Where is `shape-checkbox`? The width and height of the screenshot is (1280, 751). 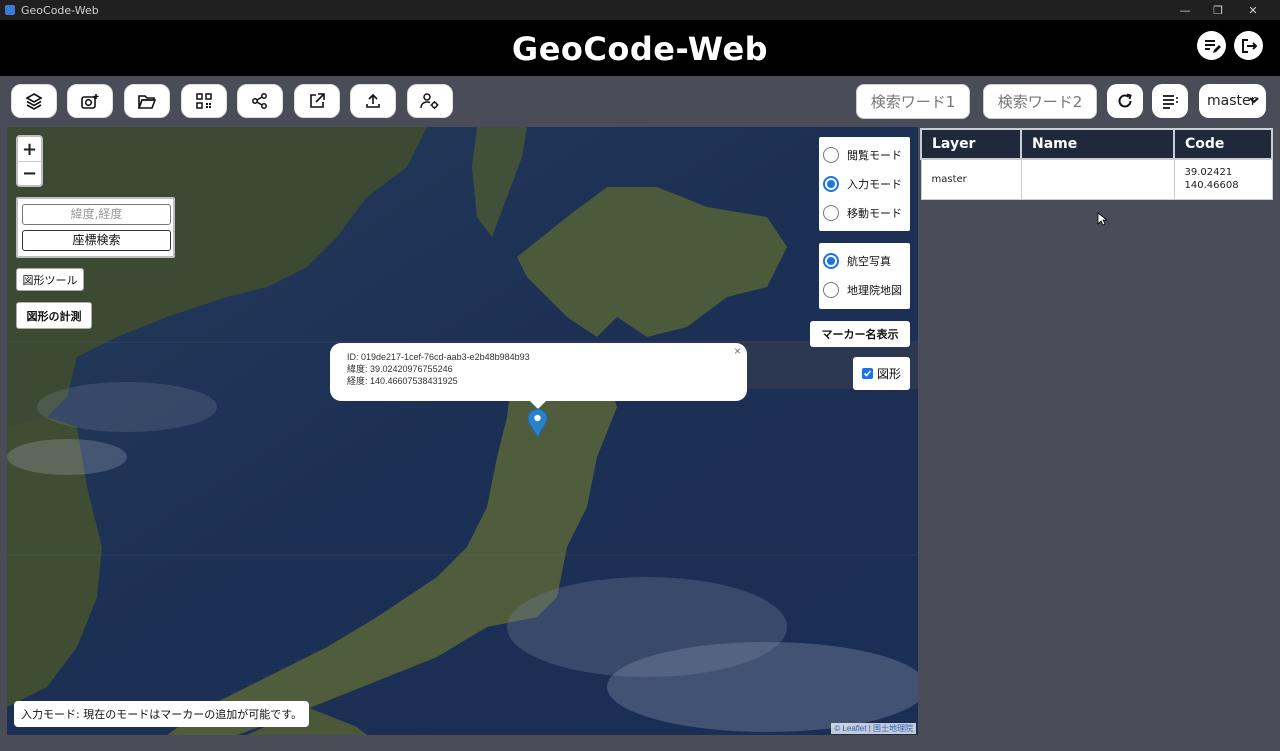
shape-checkbox is located at coordinates (867, 373).